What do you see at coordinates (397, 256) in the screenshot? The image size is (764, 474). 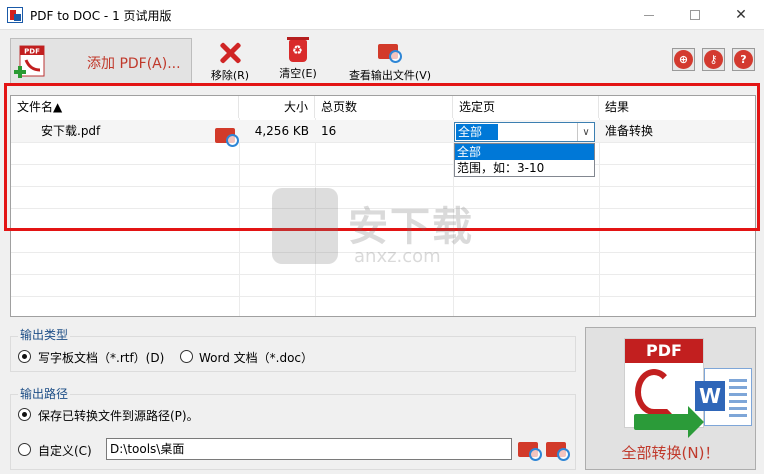 I see `watermark-subtext: anxz.com` at bounding box center [397, 256].